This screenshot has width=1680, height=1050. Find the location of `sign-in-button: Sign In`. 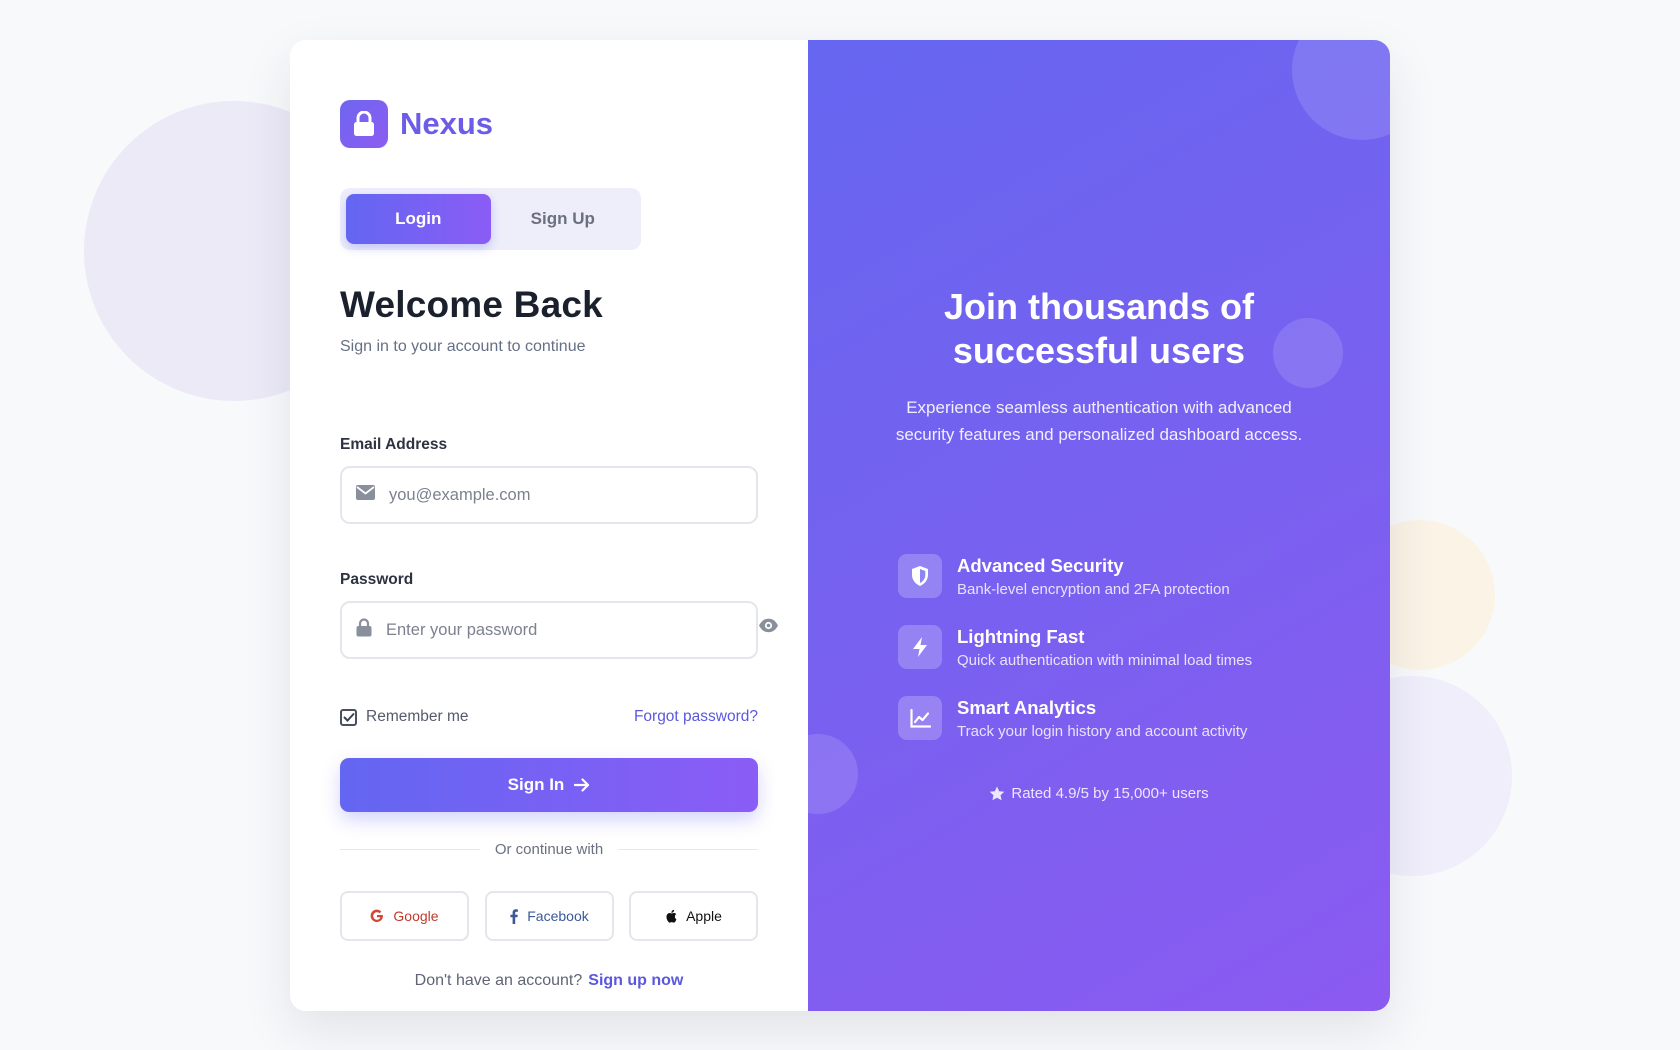

sign-in-button: Sign In is located at coordinates (549, 785).